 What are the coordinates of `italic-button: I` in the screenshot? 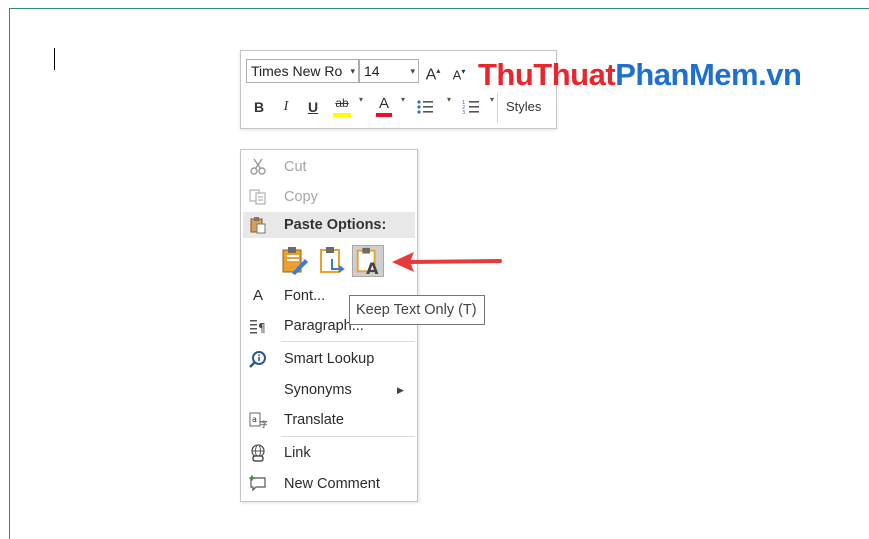 It's located at (286, 107).